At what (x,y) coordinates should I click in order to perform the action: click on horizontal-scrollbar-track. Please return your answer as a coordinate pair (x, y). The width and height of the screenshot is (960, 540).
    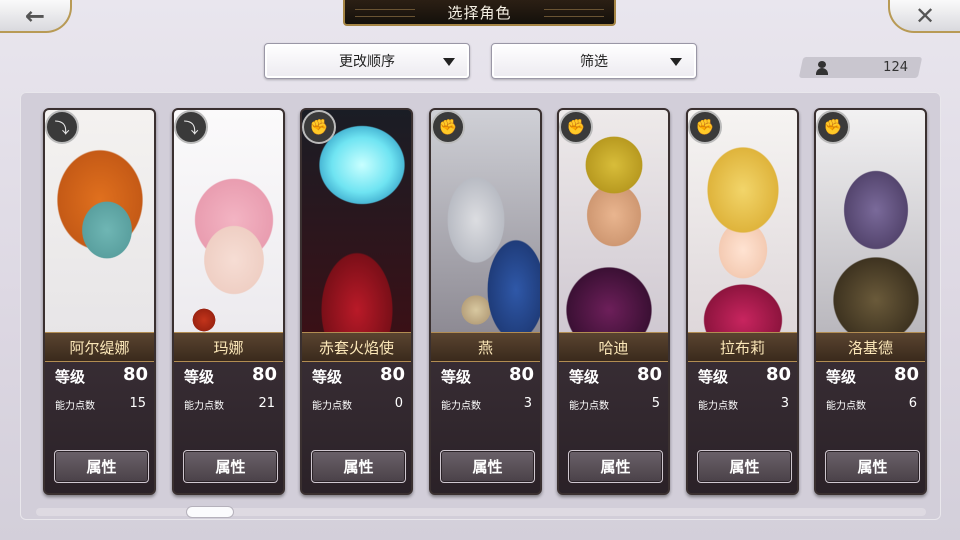
    Looking at the image, I should click on (481, 512).